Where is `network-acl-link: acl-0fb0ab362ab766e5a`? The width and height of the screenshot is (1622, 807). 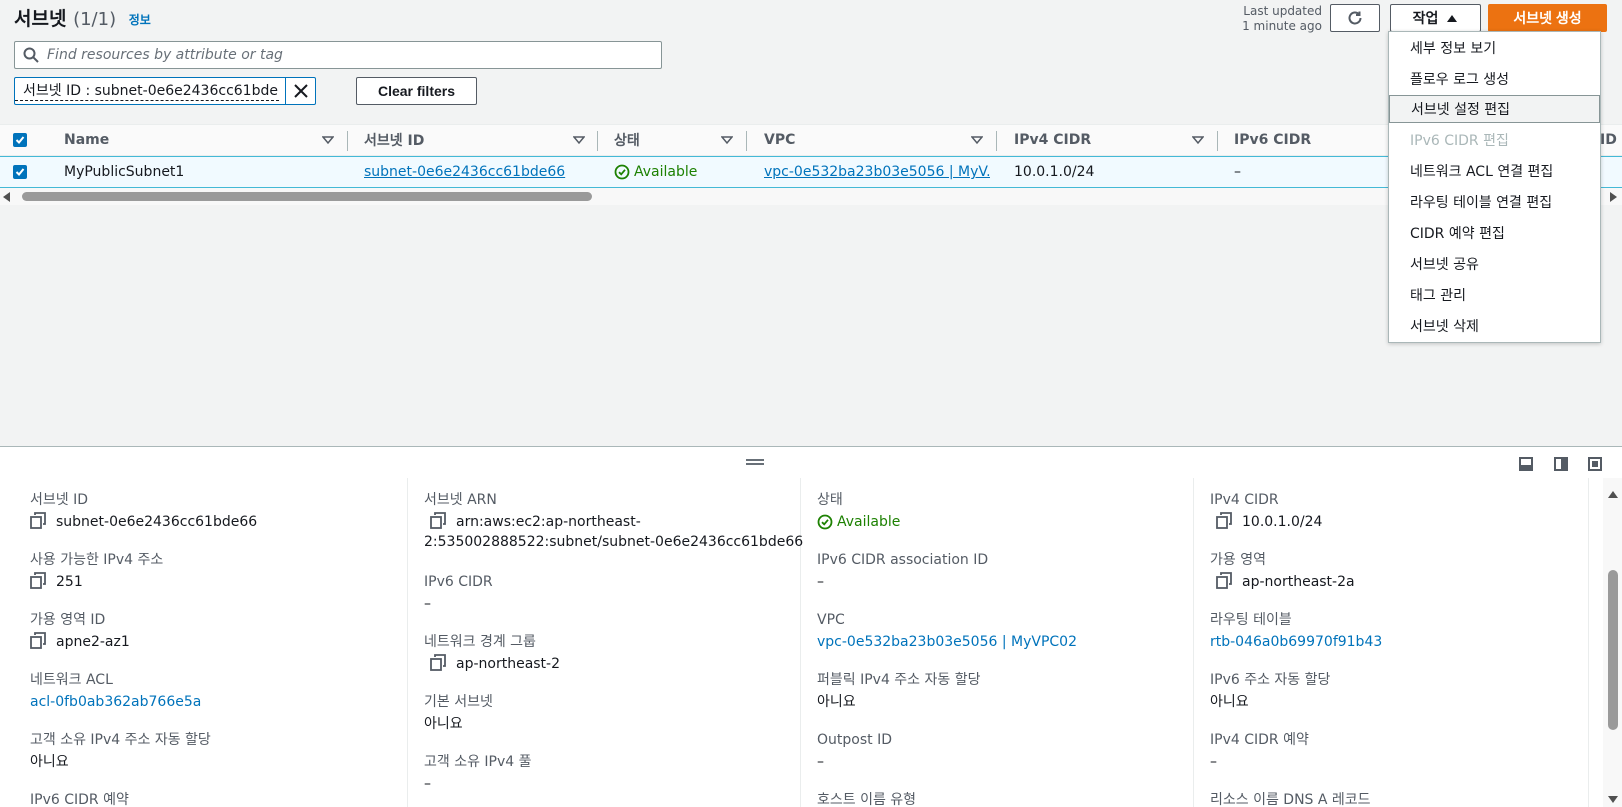
network-acl-link: acl-0fb0ab362ab766e5a is located at coordinates (115, 702).